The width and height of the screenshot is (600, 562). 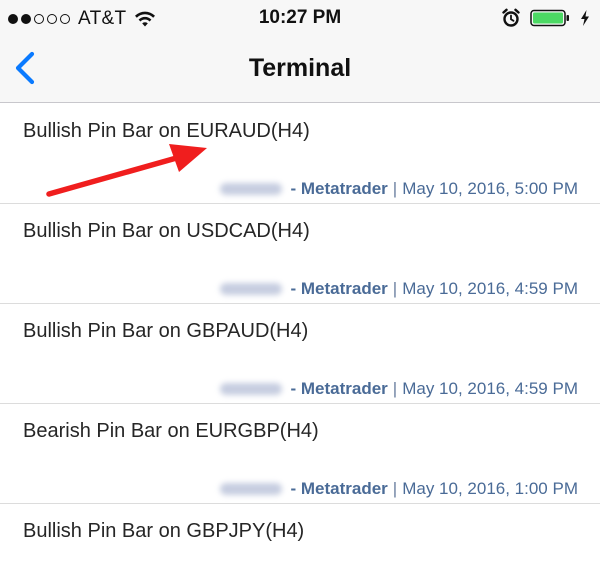 What do you see at coordinates (585, 18) in the screenshot?
I see `charging-bolt-icon` at bounding box center [585, 18].